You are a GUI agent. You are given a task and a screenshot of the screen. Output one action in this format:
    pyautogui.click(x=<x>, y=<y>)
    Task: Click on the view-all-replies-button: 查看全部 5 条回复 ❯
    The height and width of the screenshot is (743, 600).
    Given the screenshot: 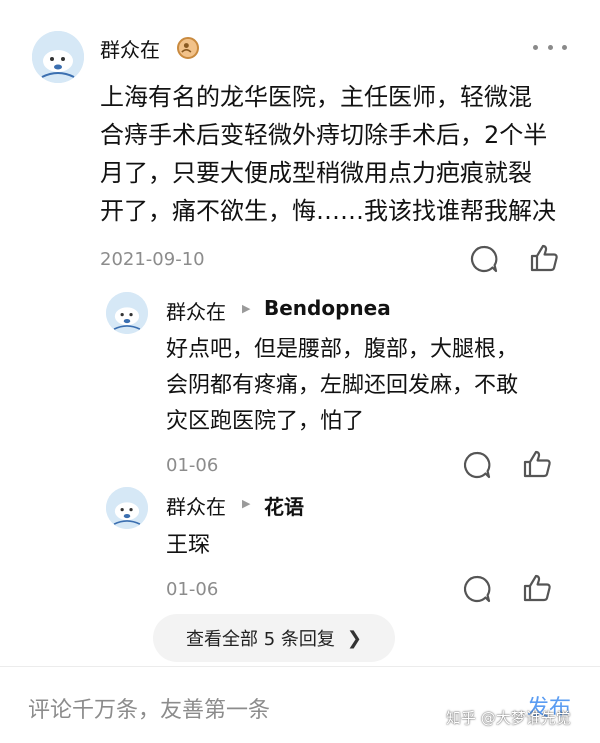 What is the action you would take?
    pyautogui.click(x=274, y=638)
    